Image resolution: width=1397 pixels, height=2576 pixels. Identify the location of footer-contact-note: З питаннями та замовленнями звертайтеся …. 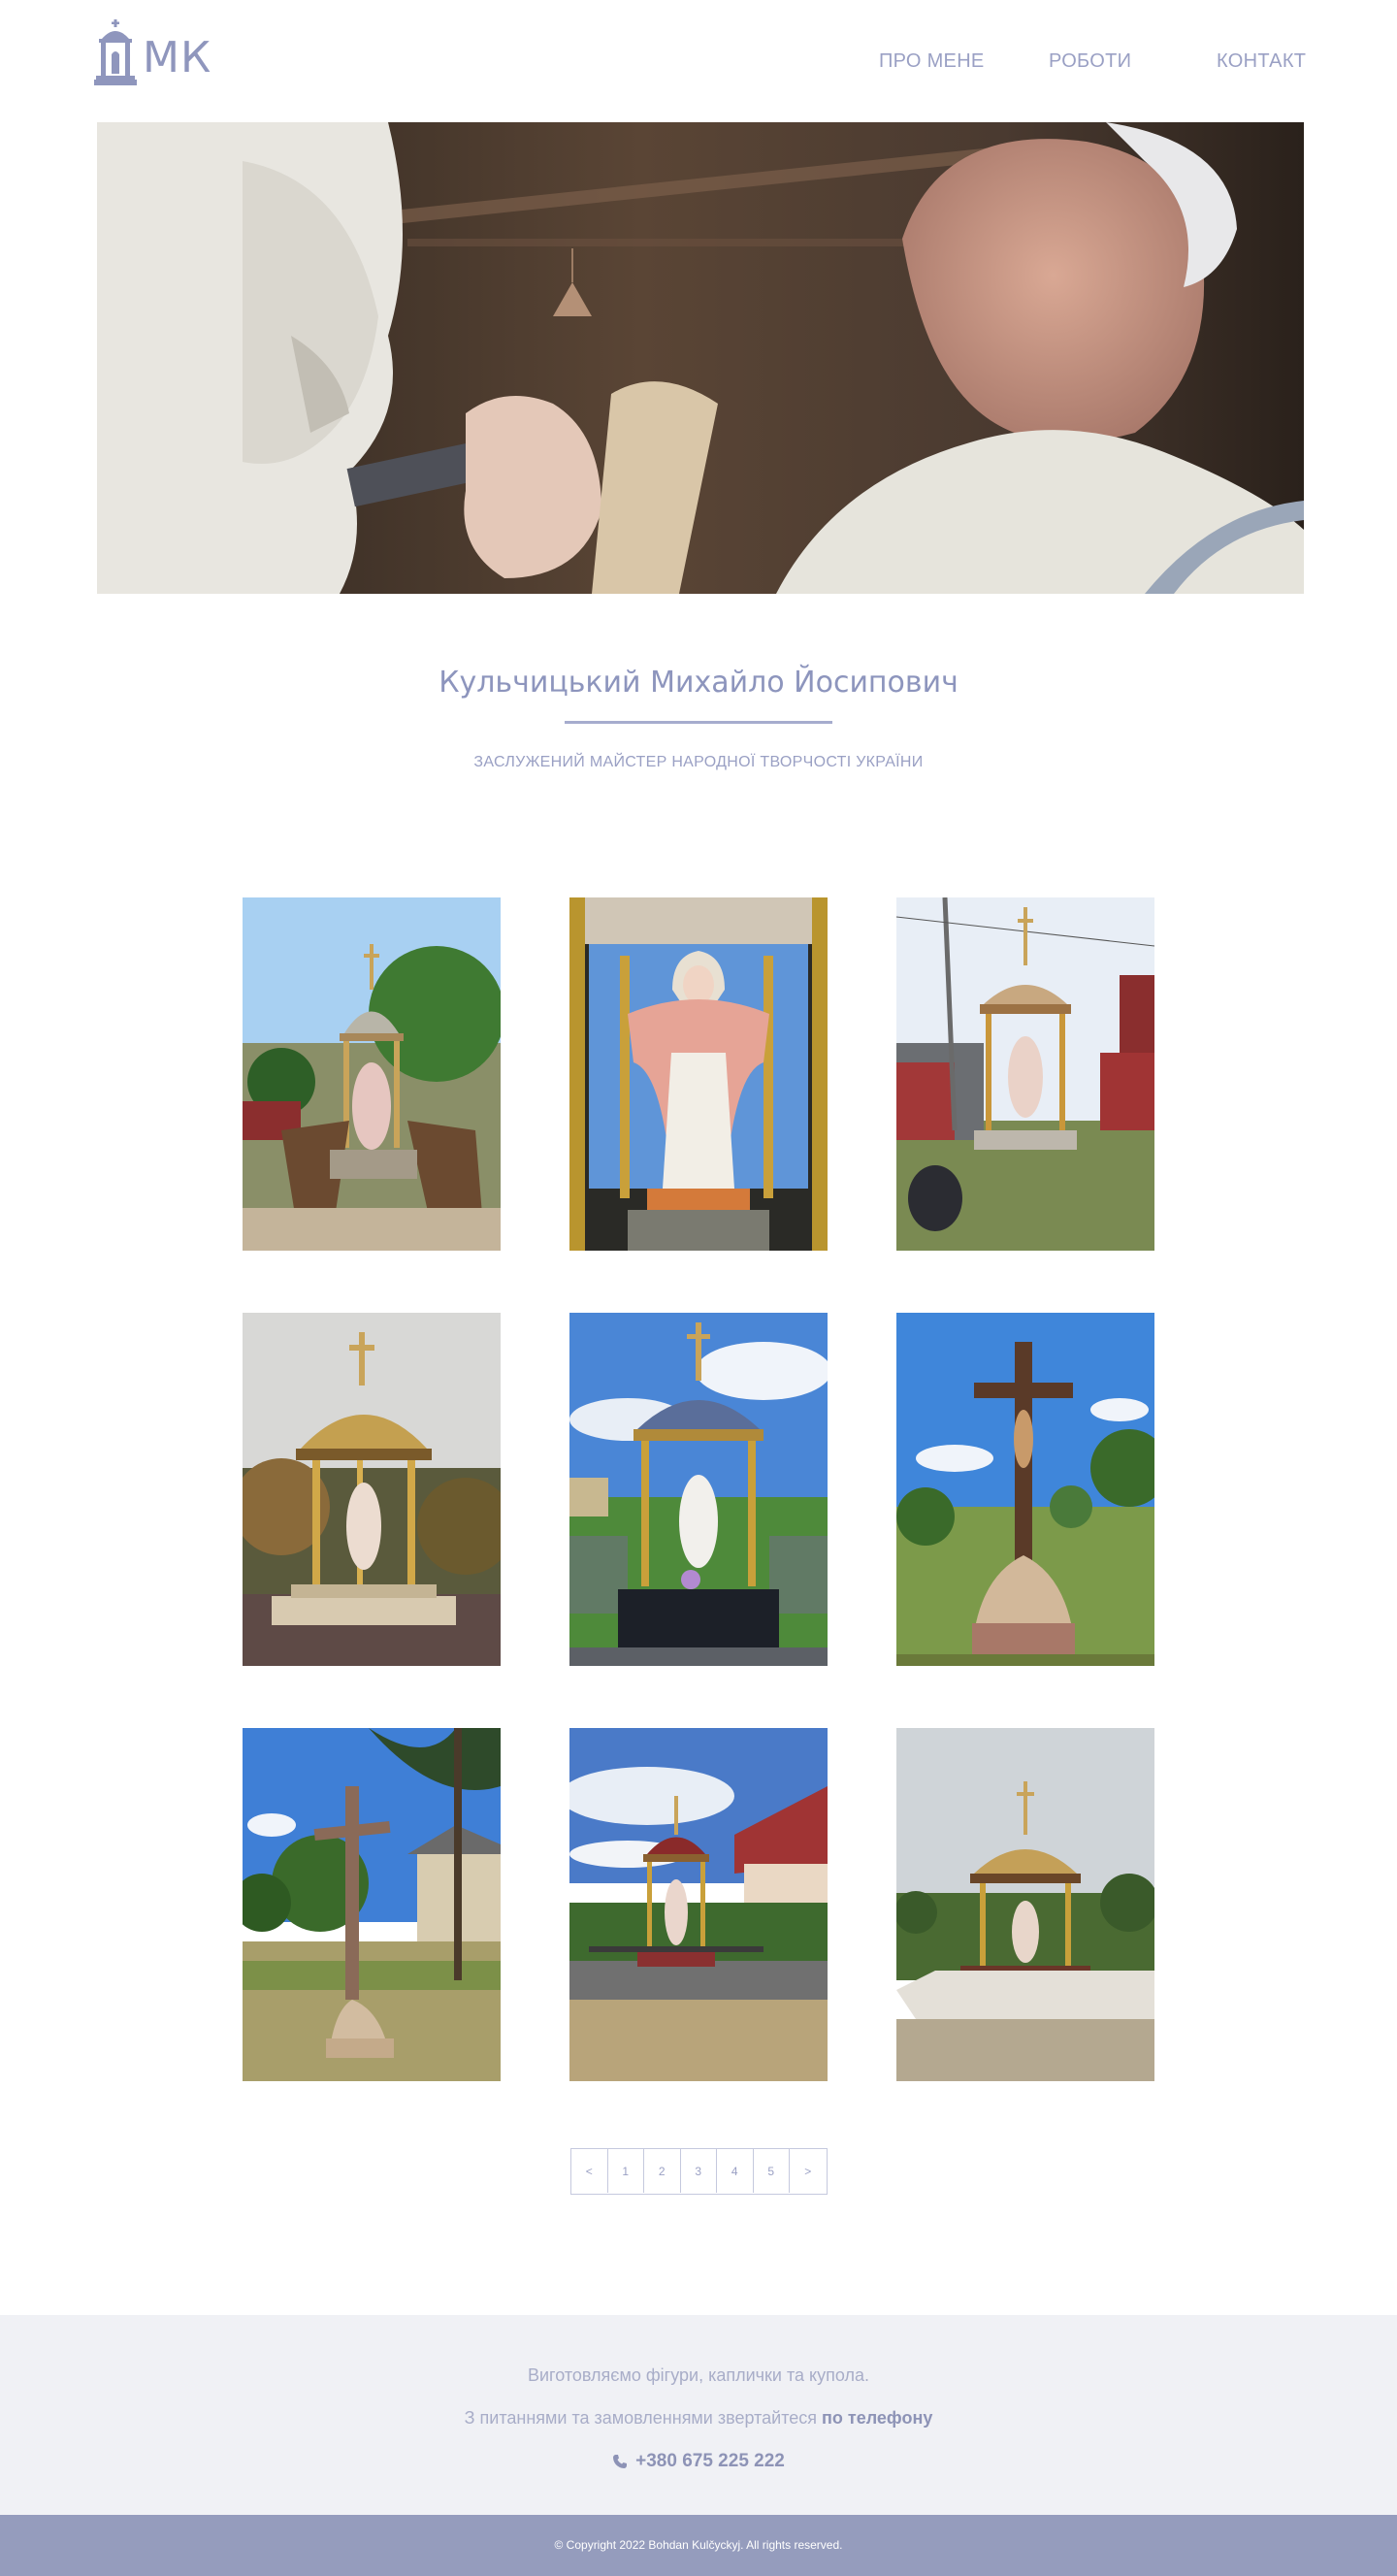
(698, 2419).